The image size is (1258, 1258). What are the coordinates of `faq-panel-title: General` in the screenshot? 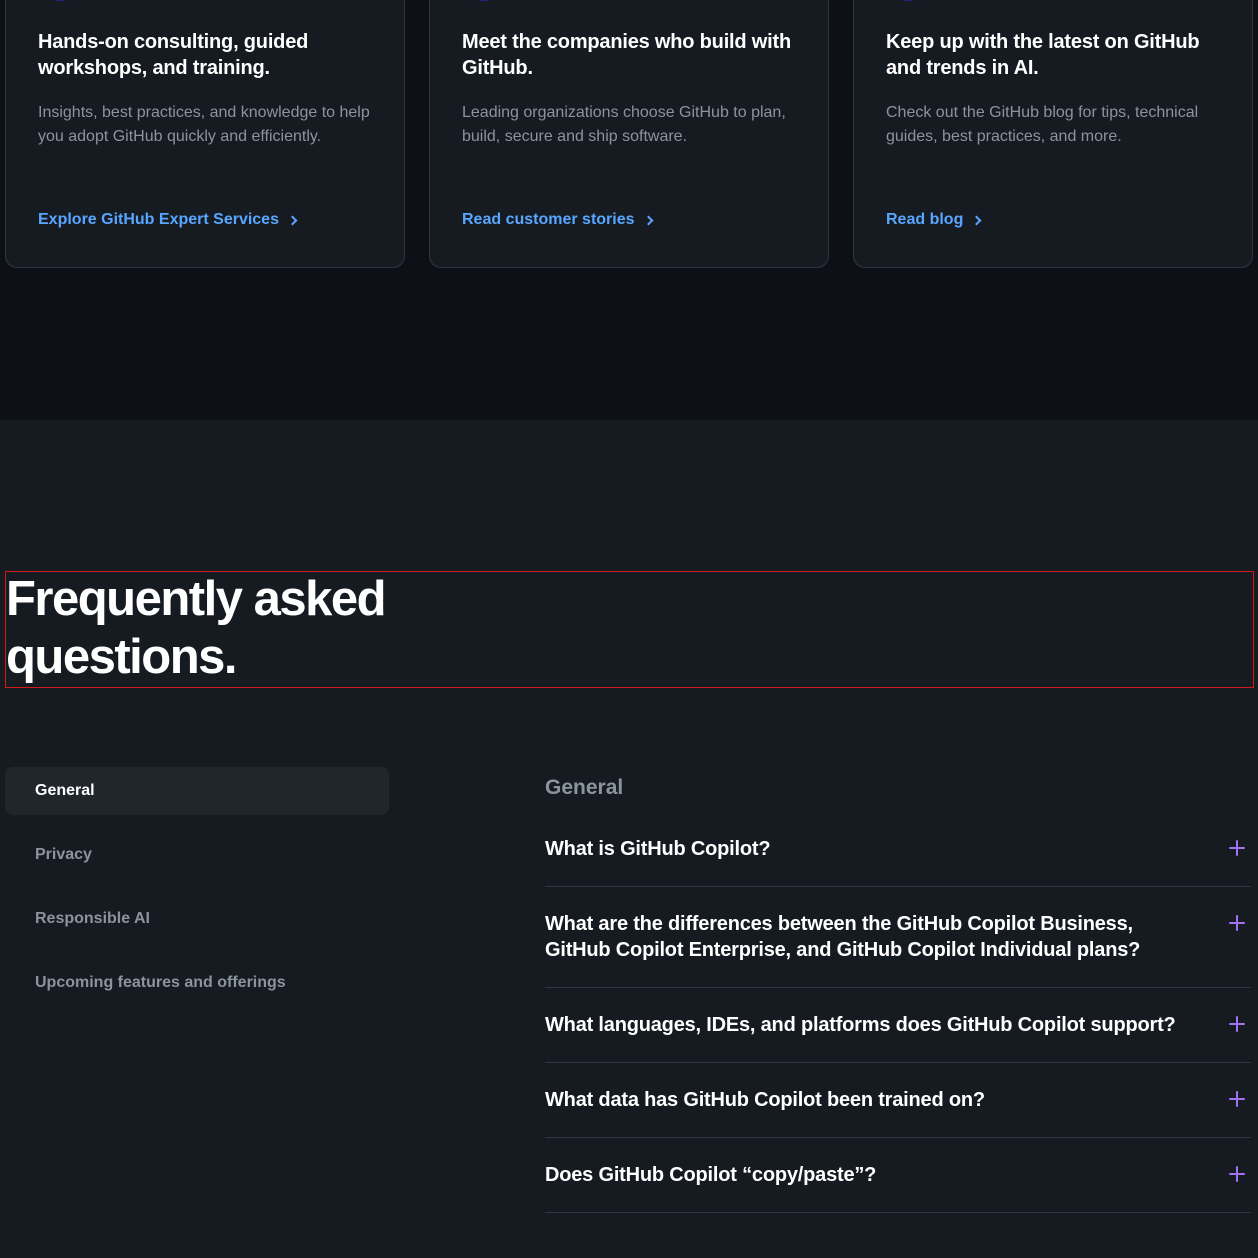 It's located at (584, 787).